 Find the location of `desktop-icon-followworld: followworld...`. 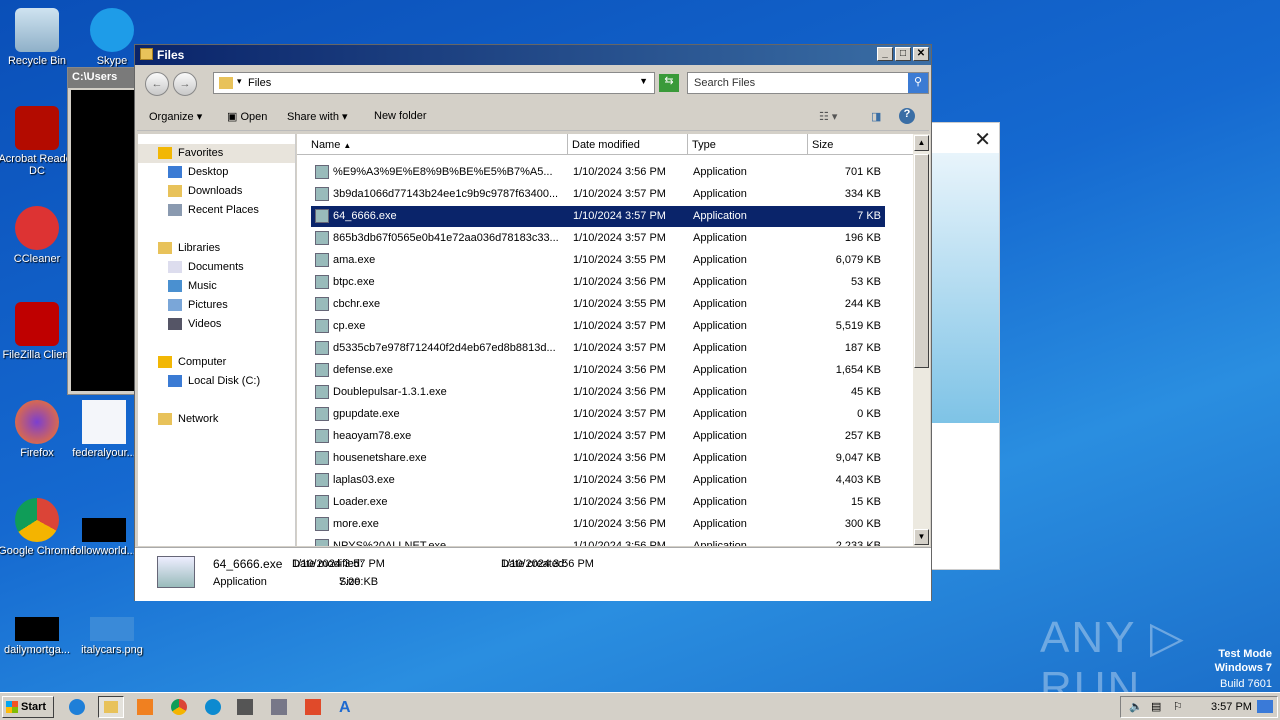

desktop-icon-followworld: followworld... is located at coordinates (104, 537).